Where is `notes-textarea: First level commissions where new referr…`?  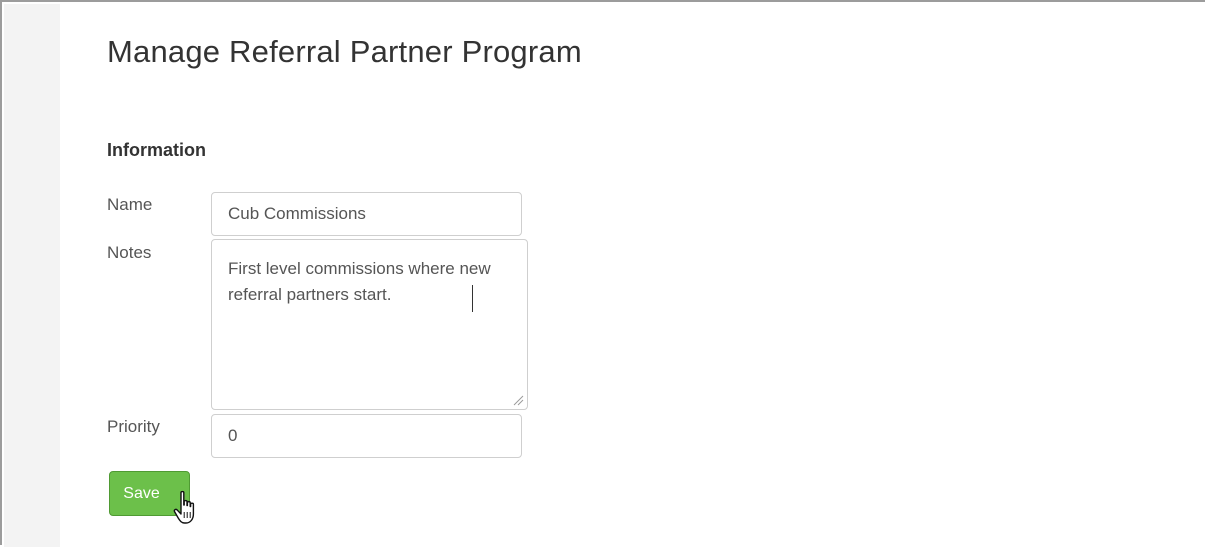 notes-textarea: First level commissions where new referr… is located at coordinates (369, 324).